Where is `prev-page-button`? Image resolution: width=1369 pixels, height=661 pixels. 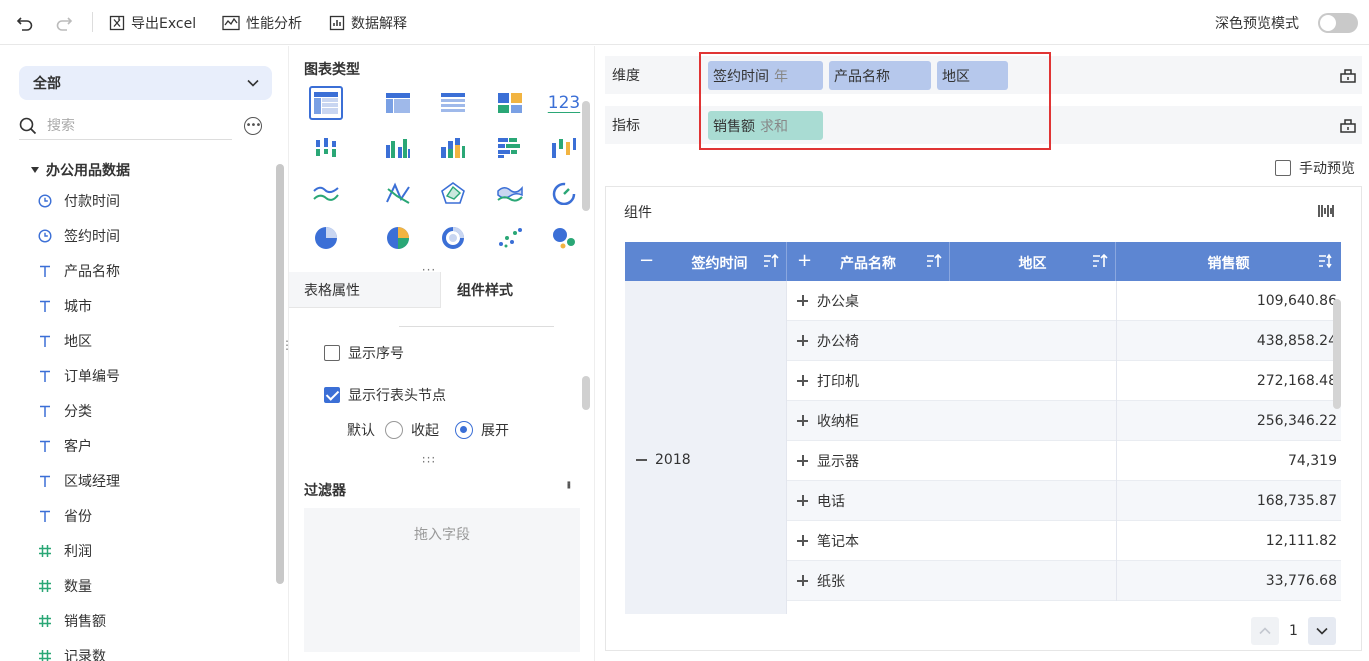
prev-page-button is located at coordinates (1265, 631).